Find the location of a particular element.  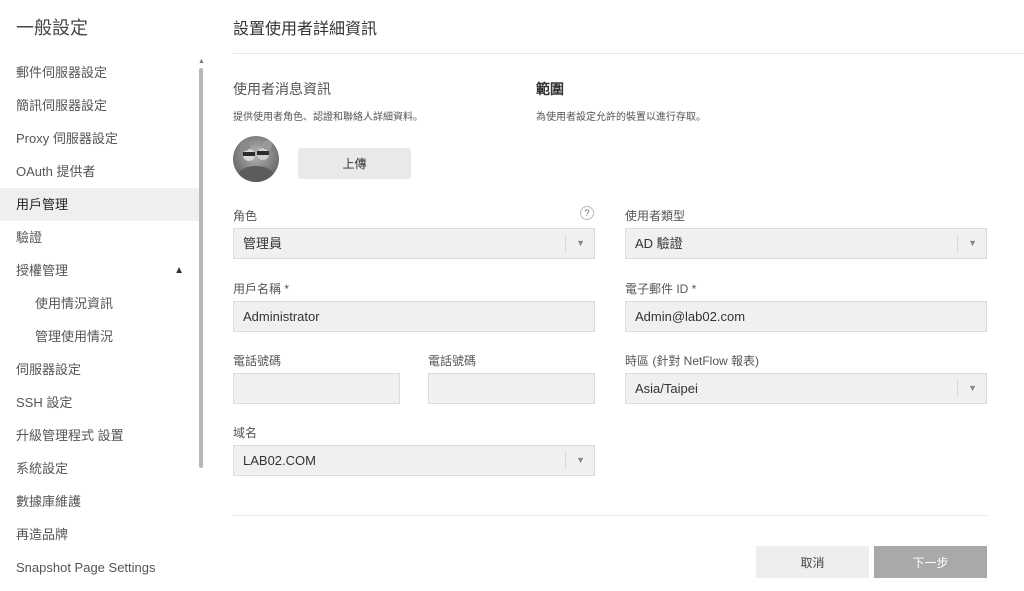

user-type-value: AD 驗證 is located at coordinates (659, 243).